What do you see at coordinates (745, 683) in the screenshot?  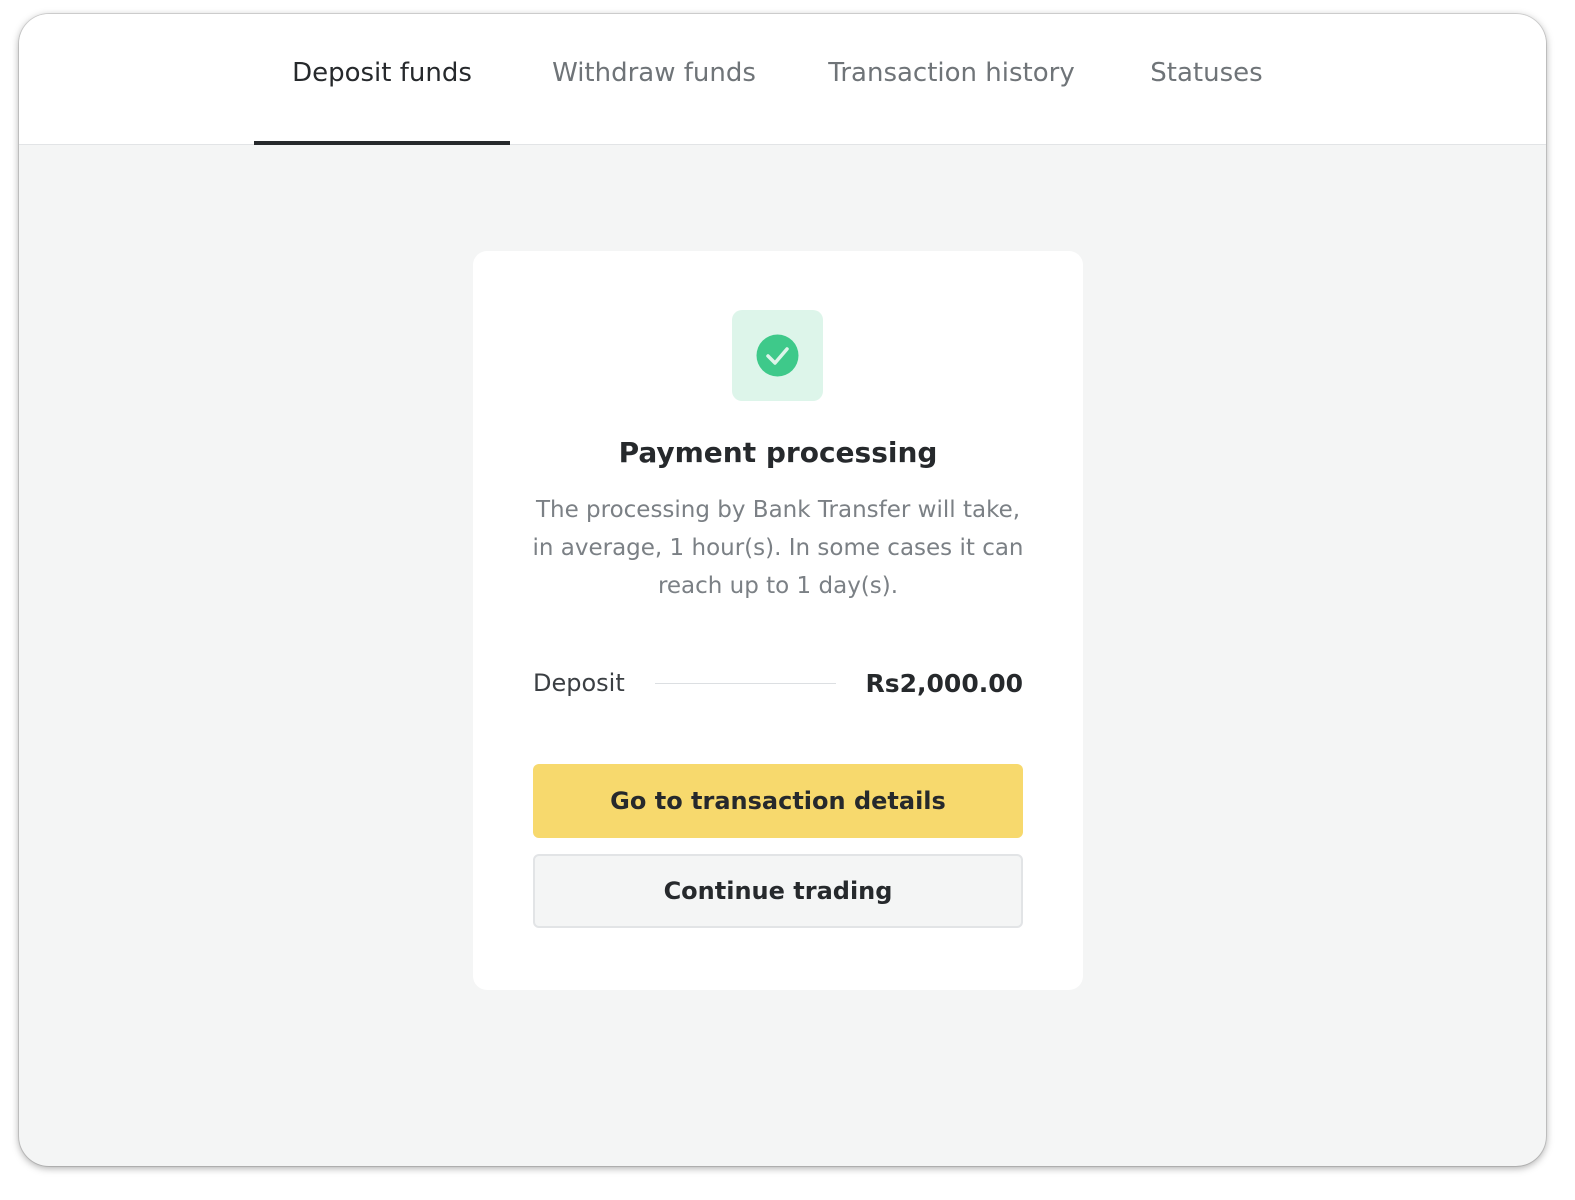 I see `divider` at bounding box center [745, 683].